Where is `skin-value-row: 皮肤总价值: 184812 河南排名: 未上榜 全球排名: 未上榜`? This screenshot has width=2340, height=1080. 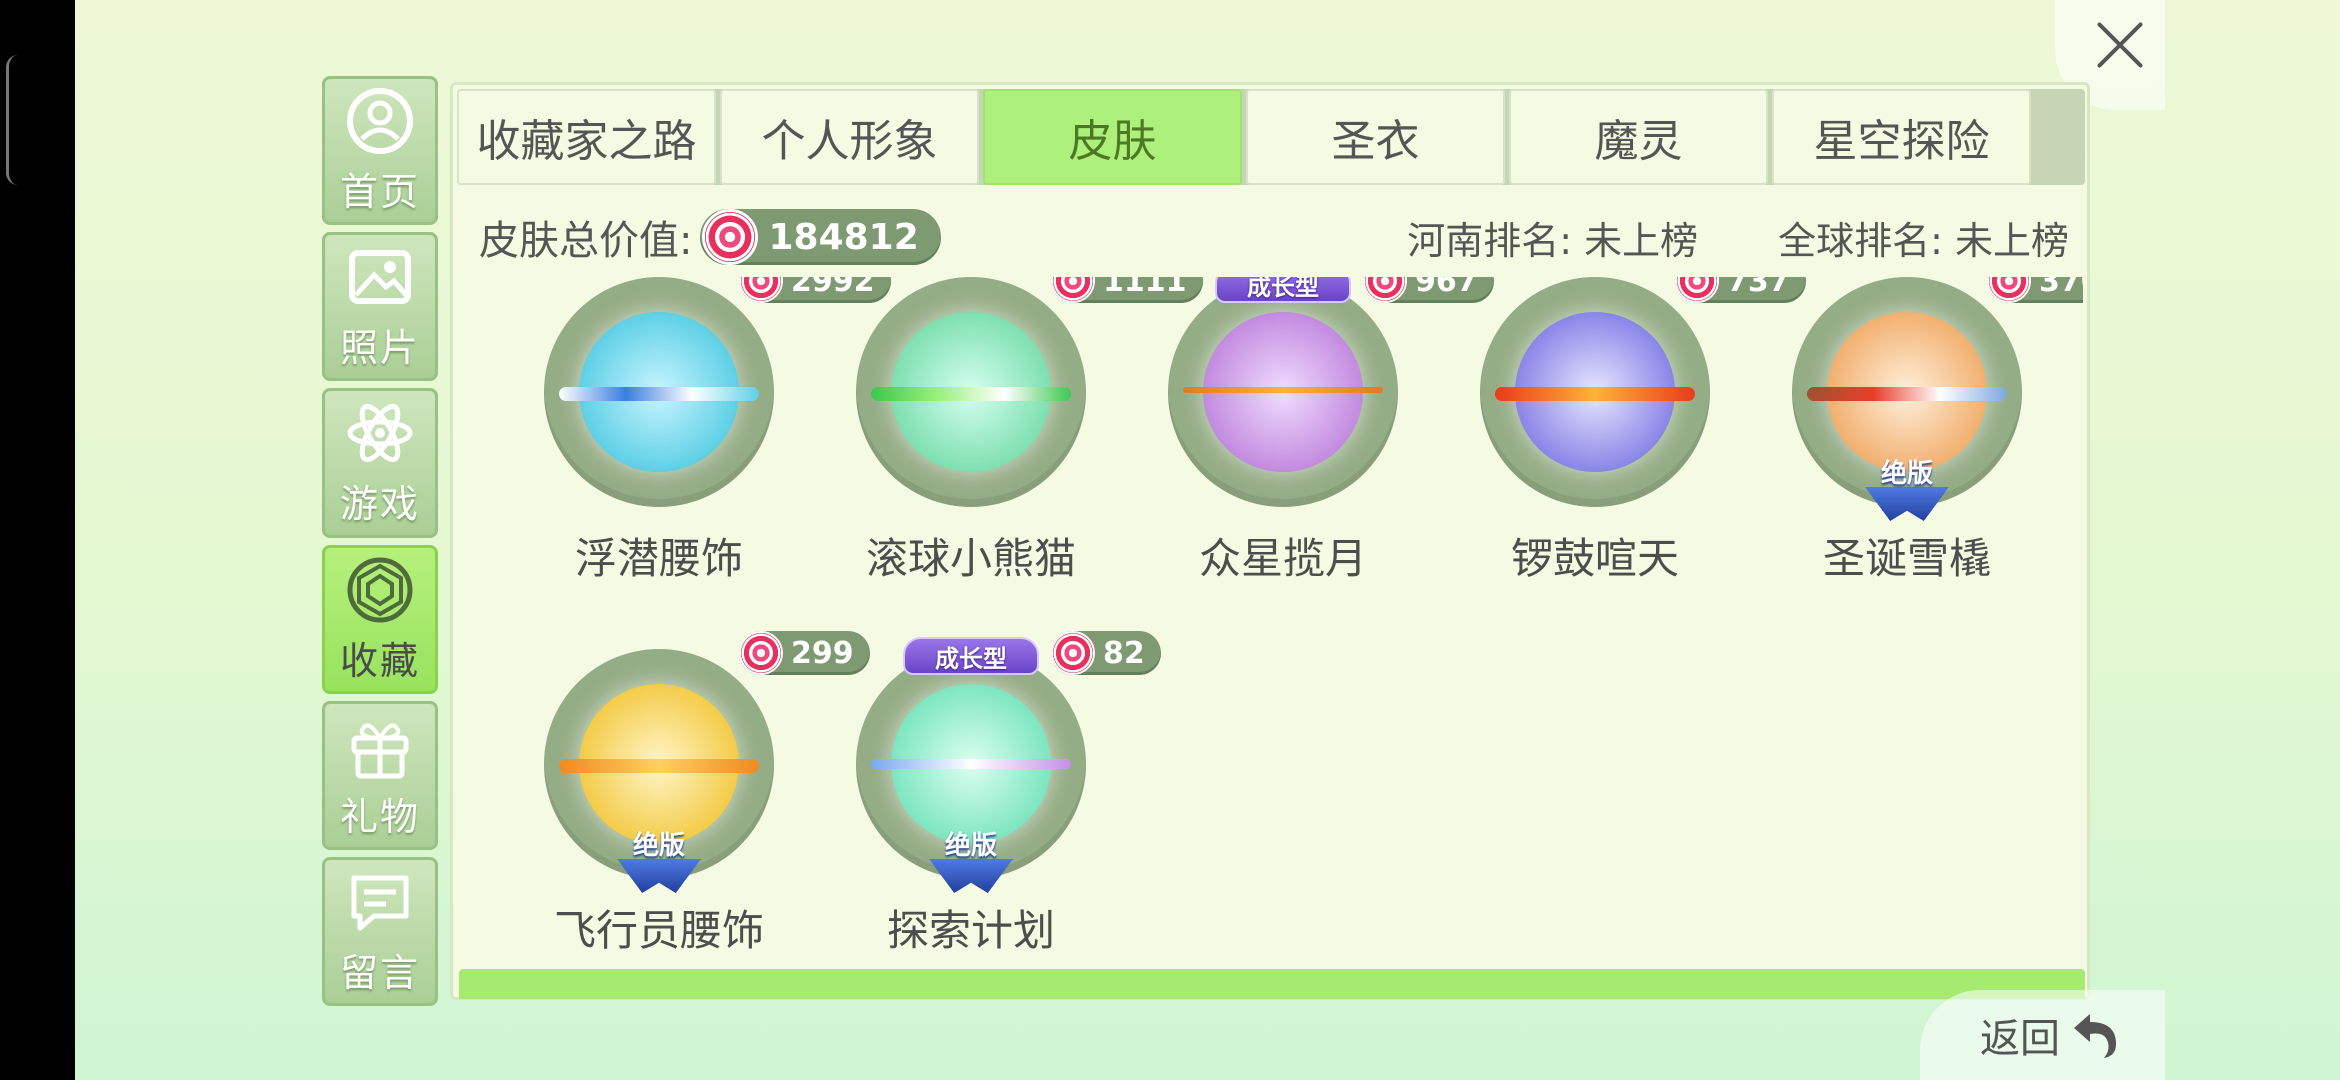 skin-value-row: 皮肤总价值: 184812 河南排名: 未上榜 全球排名: 未上榜 is located at coordinates (1274, 237).